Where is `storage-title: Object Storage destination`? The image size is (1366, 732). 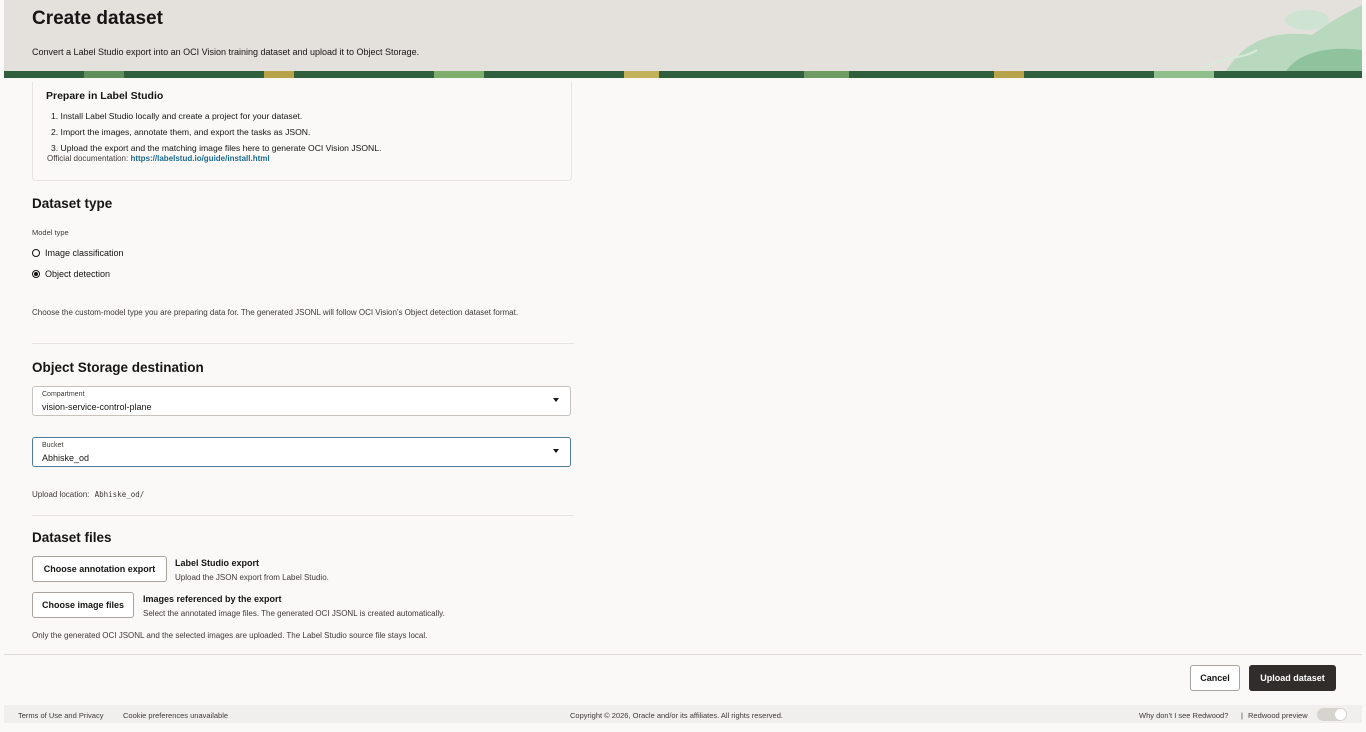
storage-title: Object Storage destination is located at coordinates (118, 367).